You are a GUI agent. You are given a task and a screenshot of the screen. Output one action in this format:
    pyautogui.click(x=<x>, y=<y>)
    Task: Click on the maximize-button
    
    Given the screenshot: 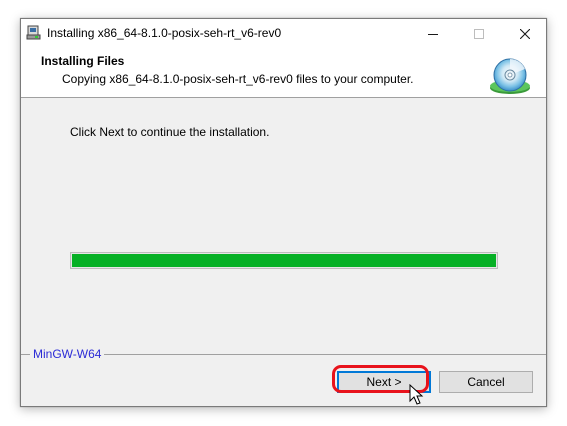 What is the action you would take?
    pyautogui.click(x=479, y=33)
    